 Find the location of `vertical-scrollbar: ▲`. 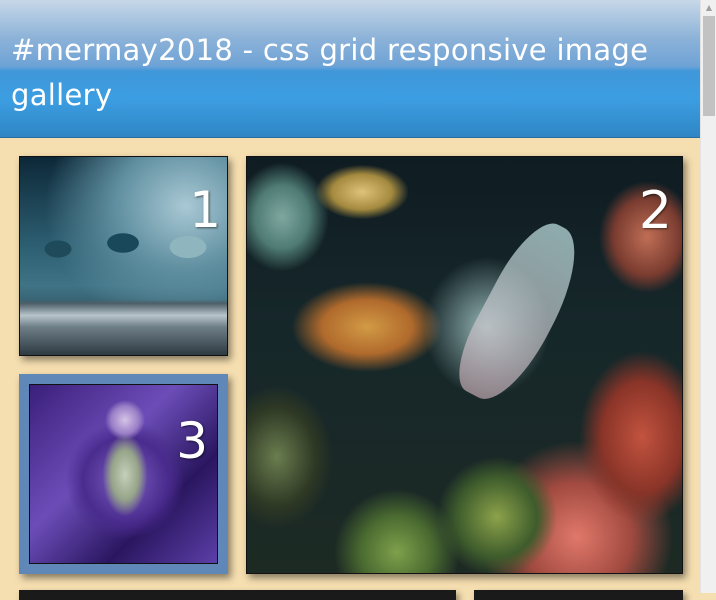

vertical-scrollbar: ▲ is located at coordinates (708, 296).